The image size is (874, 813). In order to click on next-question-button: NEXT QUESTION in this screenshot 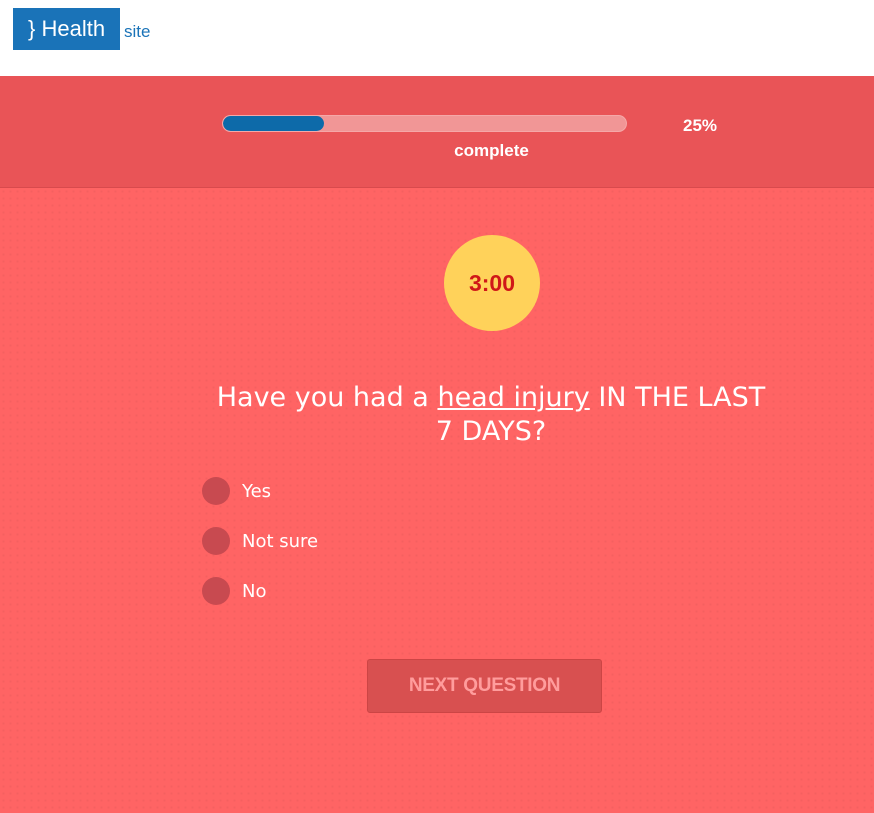, I will do `click(484, 686)`.